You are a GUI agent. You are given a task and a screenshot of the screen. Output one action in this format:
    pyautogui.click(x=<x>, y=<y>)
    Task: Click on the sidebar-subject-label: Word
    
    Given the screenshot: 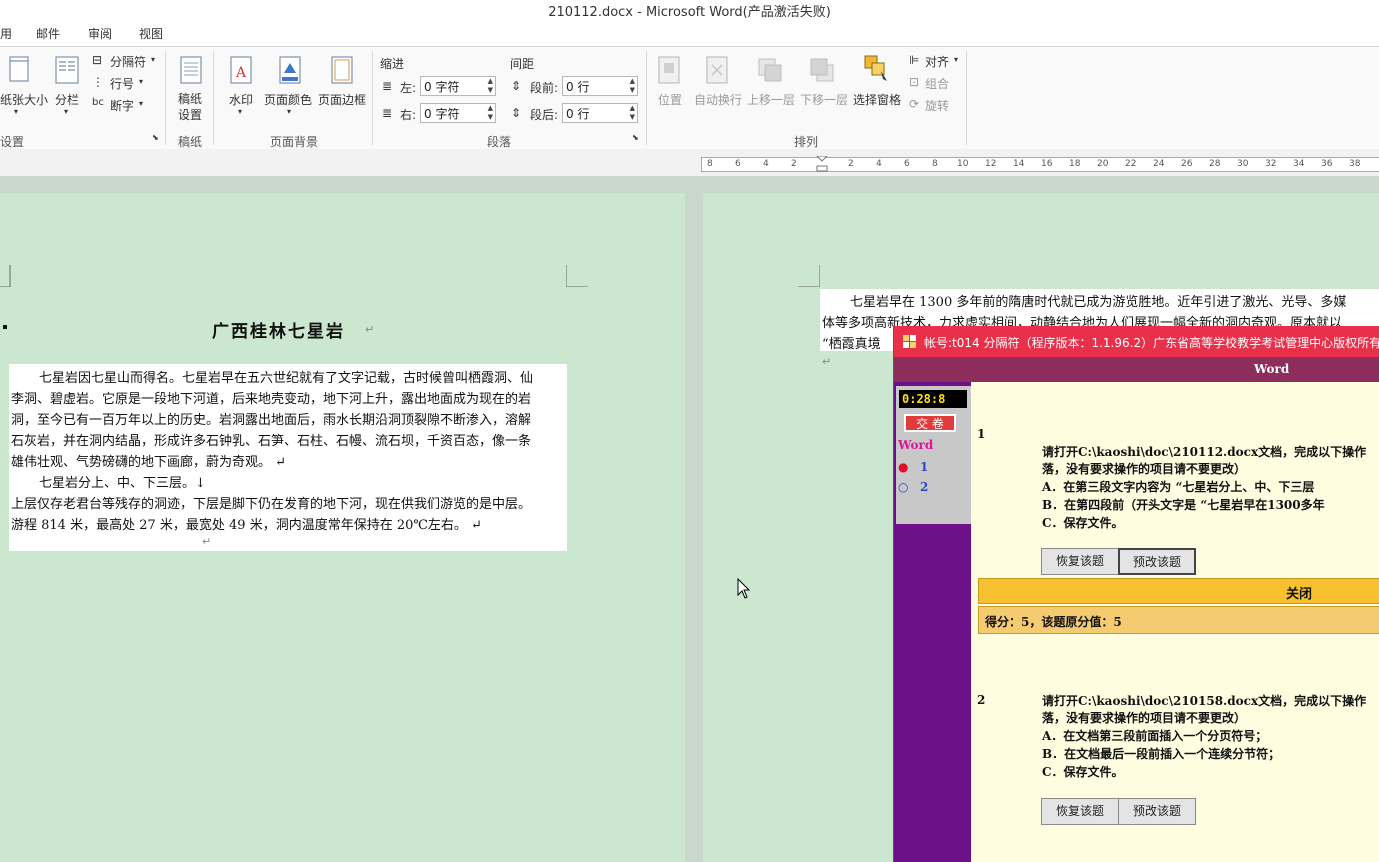 What is the action you would take?
    pyautogui.click(x=916, y=445)
    